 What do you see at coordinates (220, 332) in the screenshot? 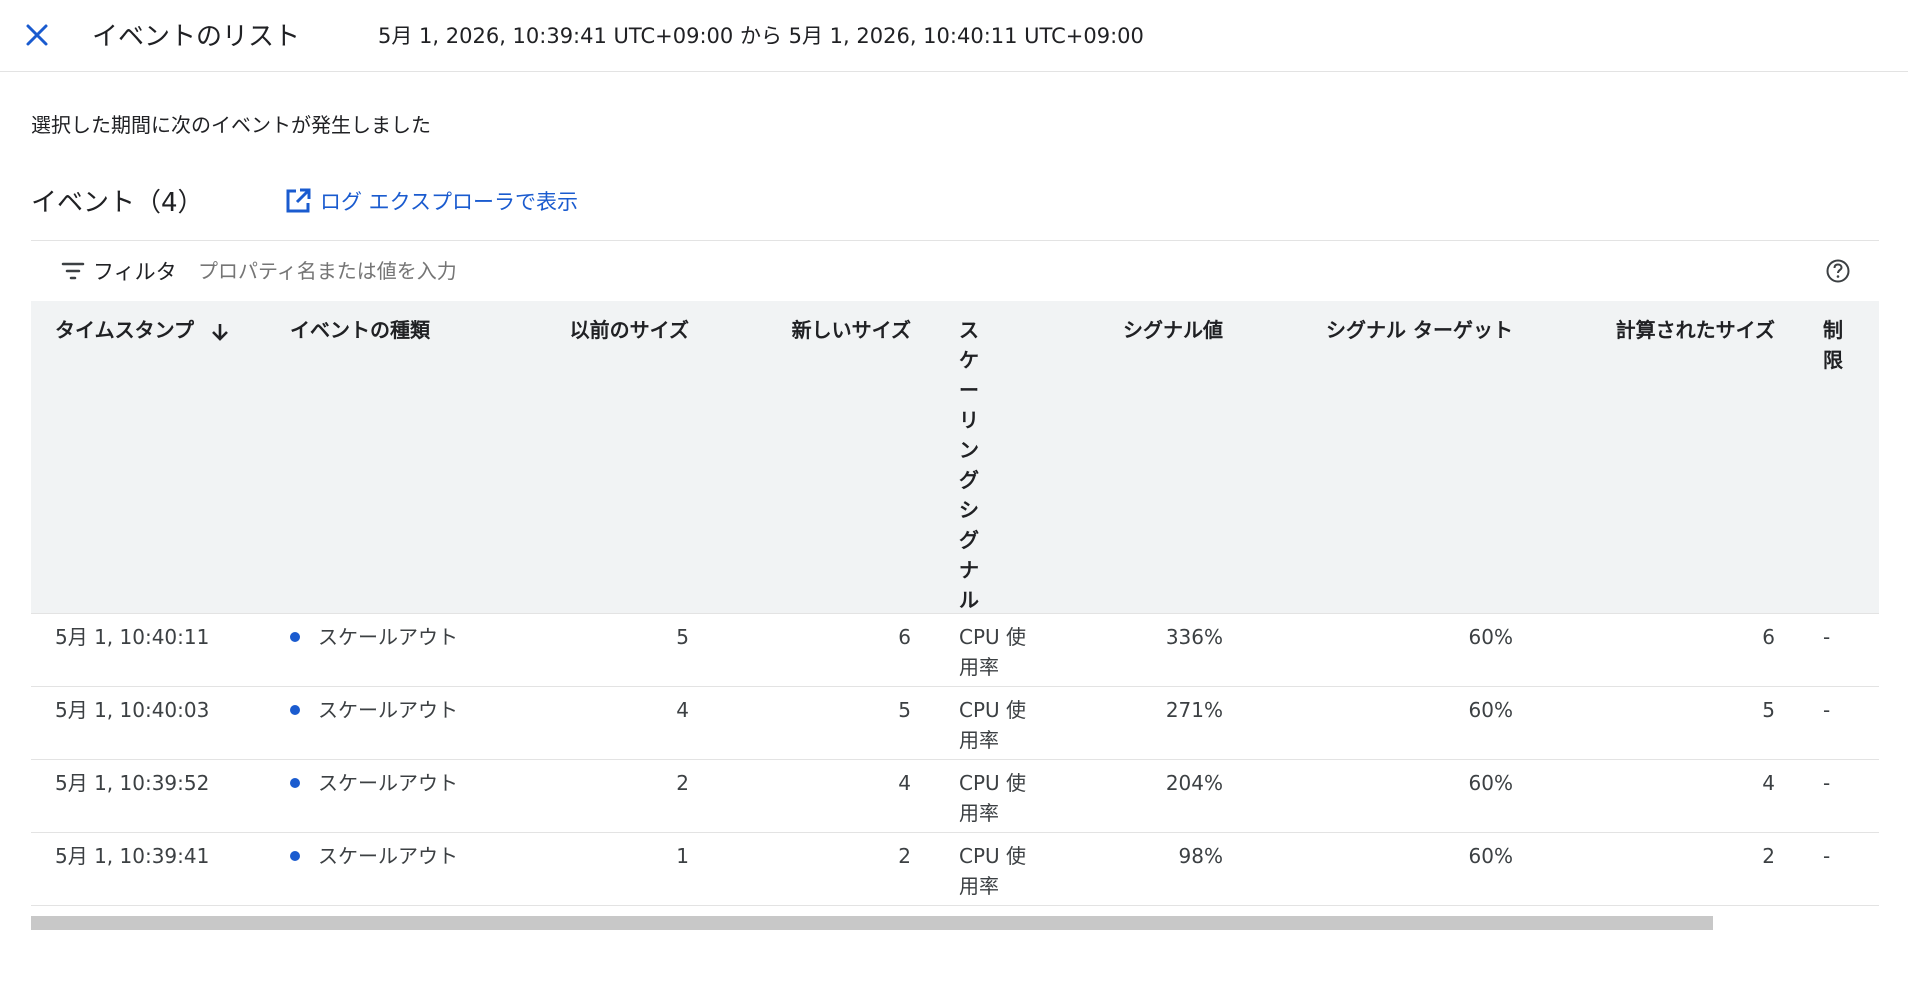
I see `arrow-down-icon` at bounding box center [220, 332].